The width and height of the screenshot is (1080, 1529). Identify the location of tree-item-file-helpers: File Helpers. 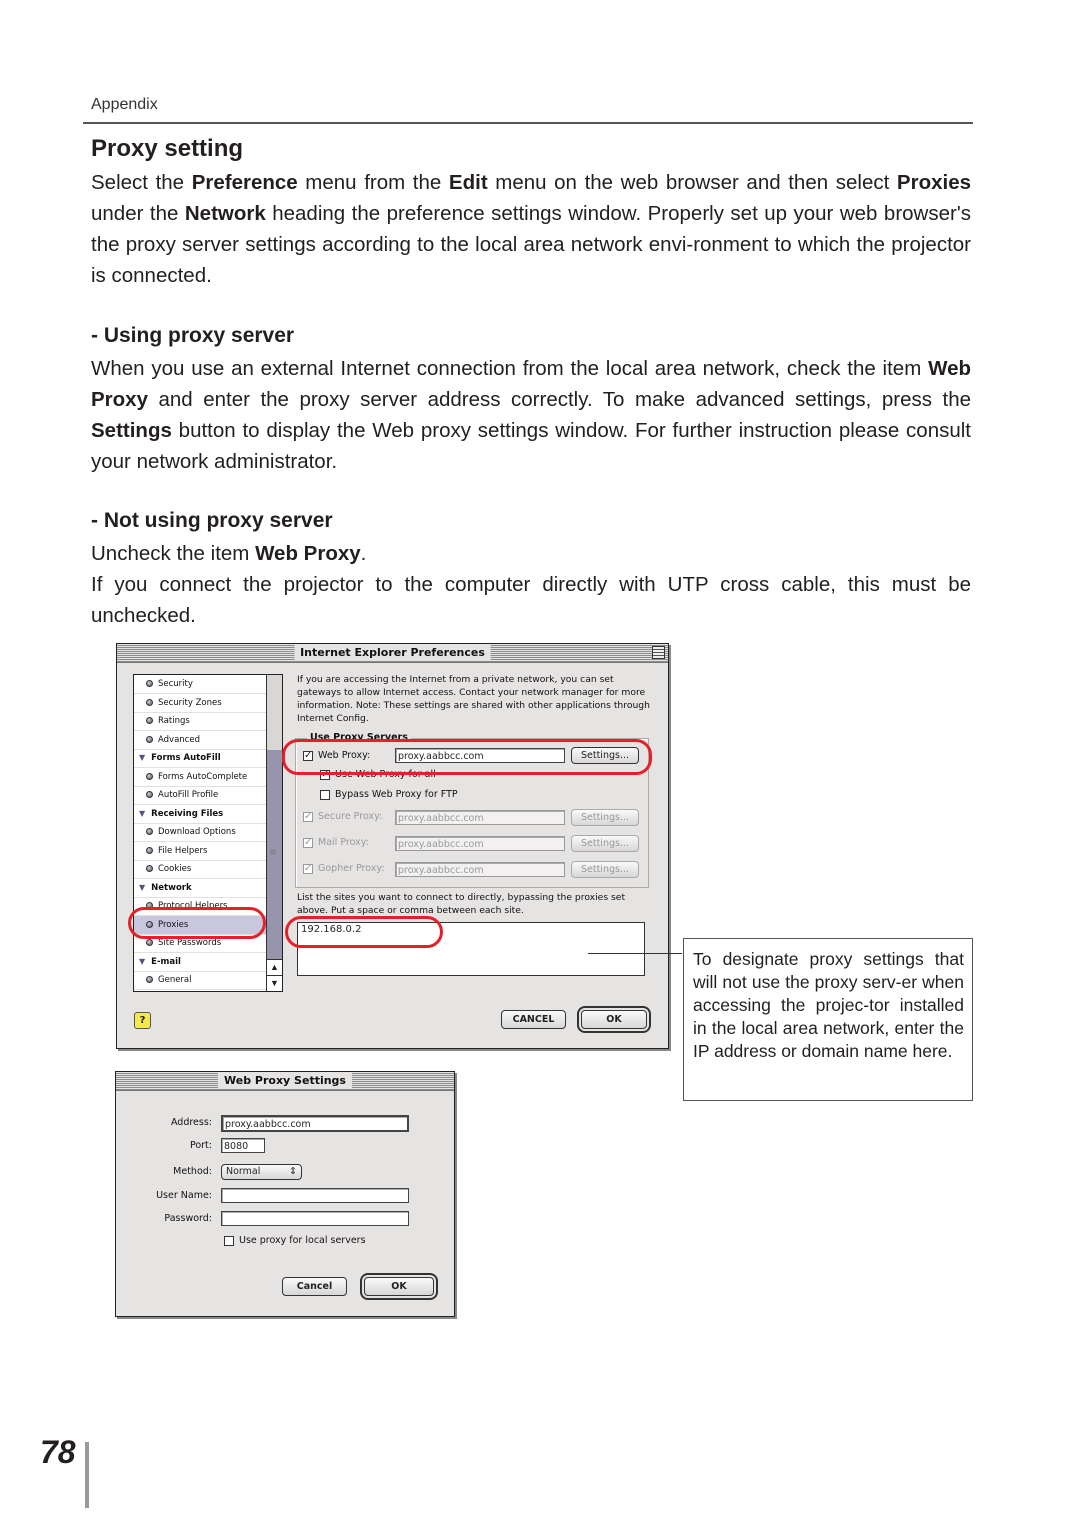
(201, 851).